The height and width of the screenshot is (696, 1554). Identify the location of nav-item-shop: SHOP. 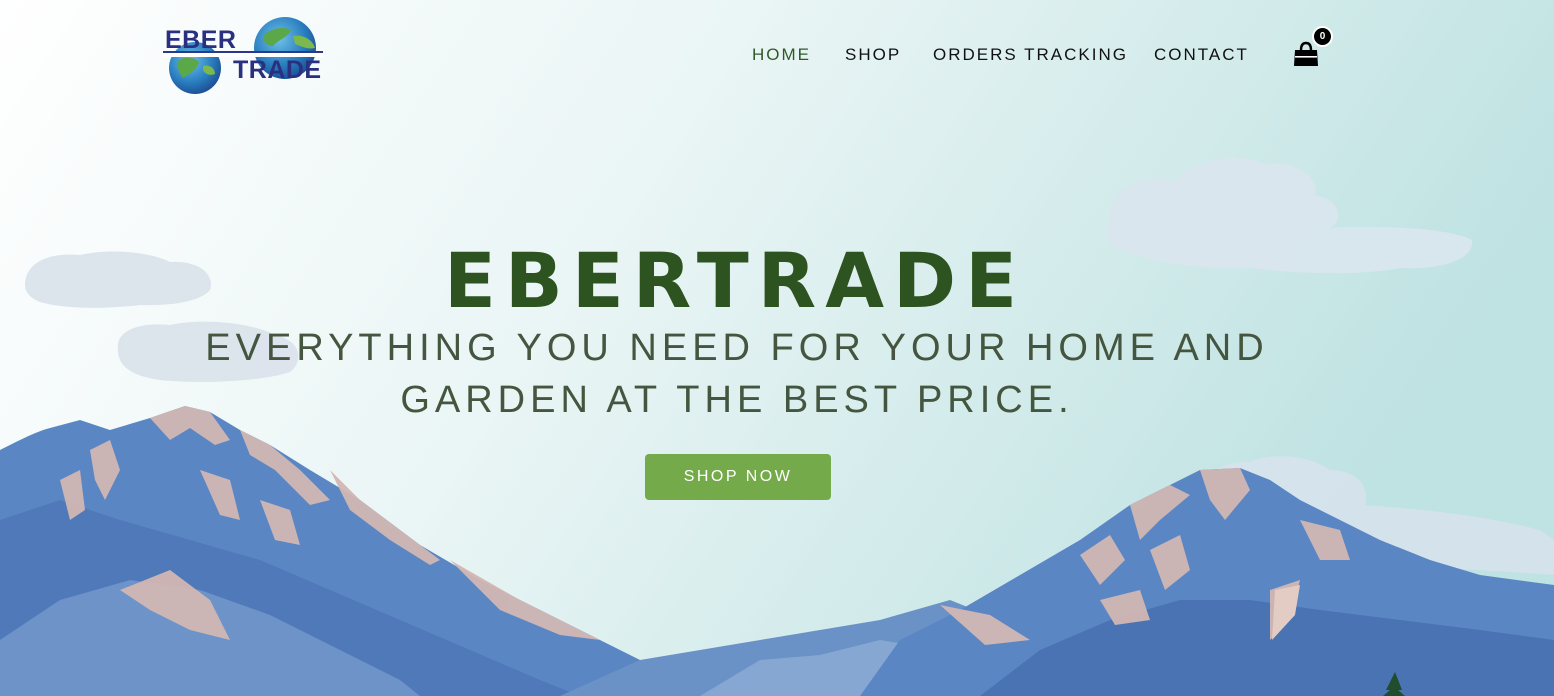
(873, 55).